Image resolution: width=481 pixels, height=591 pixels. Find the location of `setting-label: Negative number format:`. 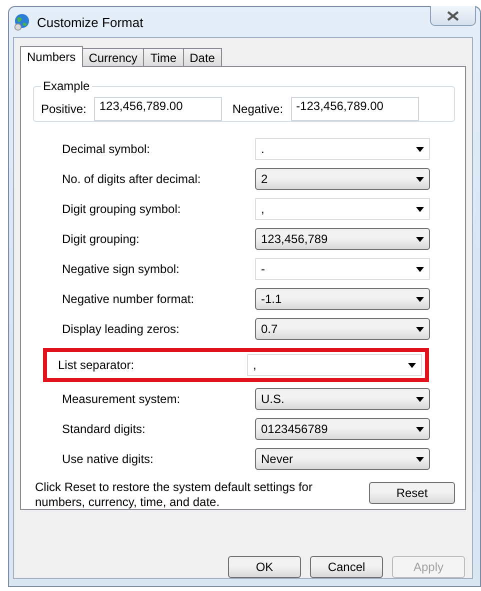

setting-label: Negative number format: is located at coordinates (128, 299).